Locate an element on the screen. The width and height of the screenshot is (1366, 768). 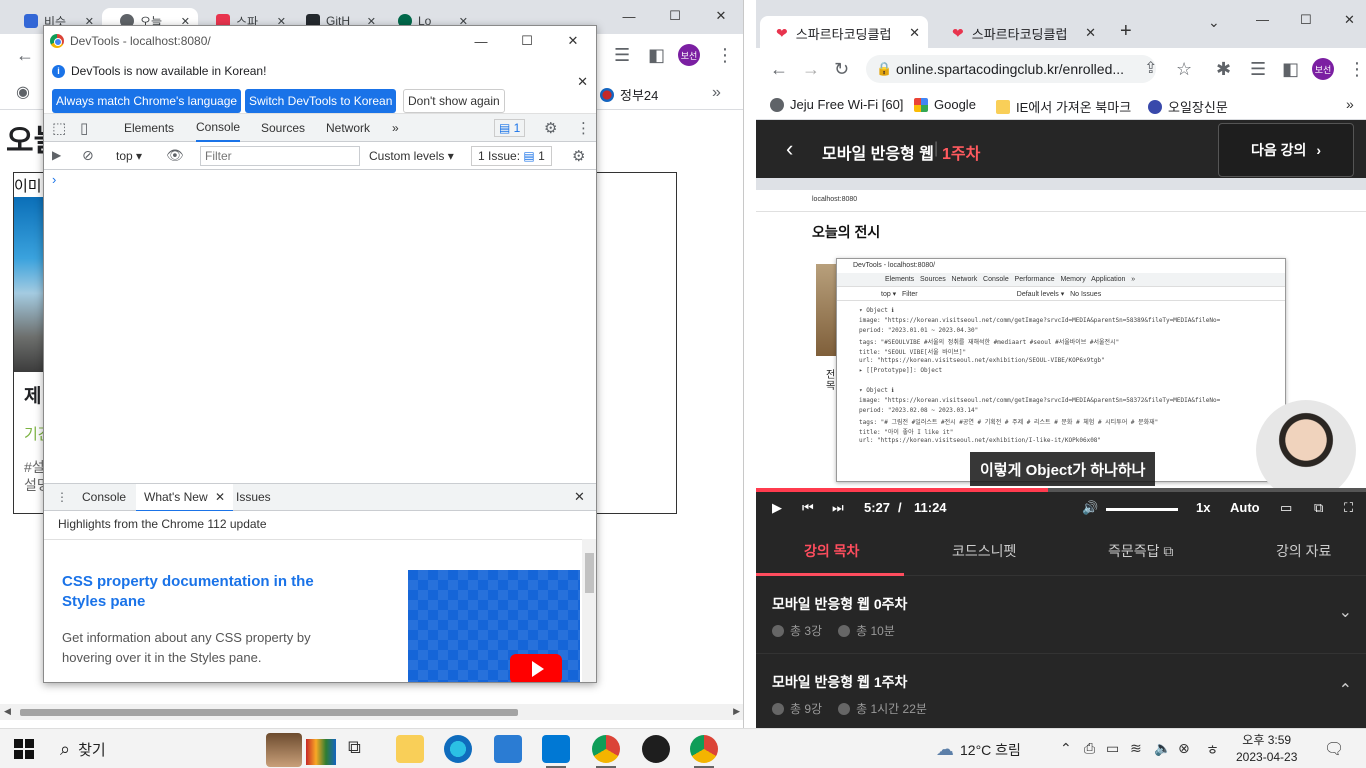
tab-elements: Elements is located at coordinates (149, 128).